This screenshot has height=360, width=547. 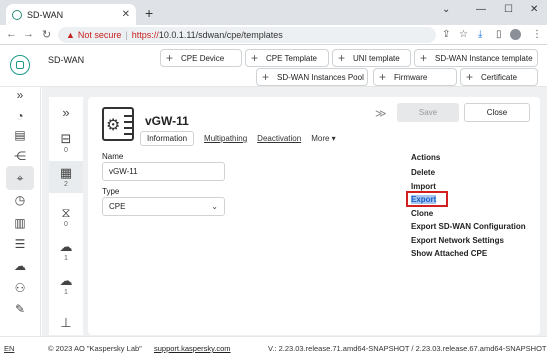 I want to click on maximize-icon: ☐, so click(x=508, y=9).